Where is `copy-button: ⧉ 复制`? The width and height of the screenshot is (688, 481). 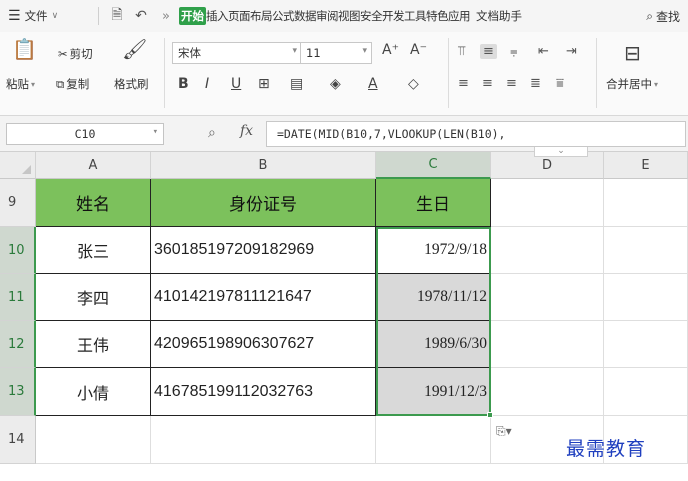 copy-button: ⧉ 复制 is located at coordinates (72, 84).